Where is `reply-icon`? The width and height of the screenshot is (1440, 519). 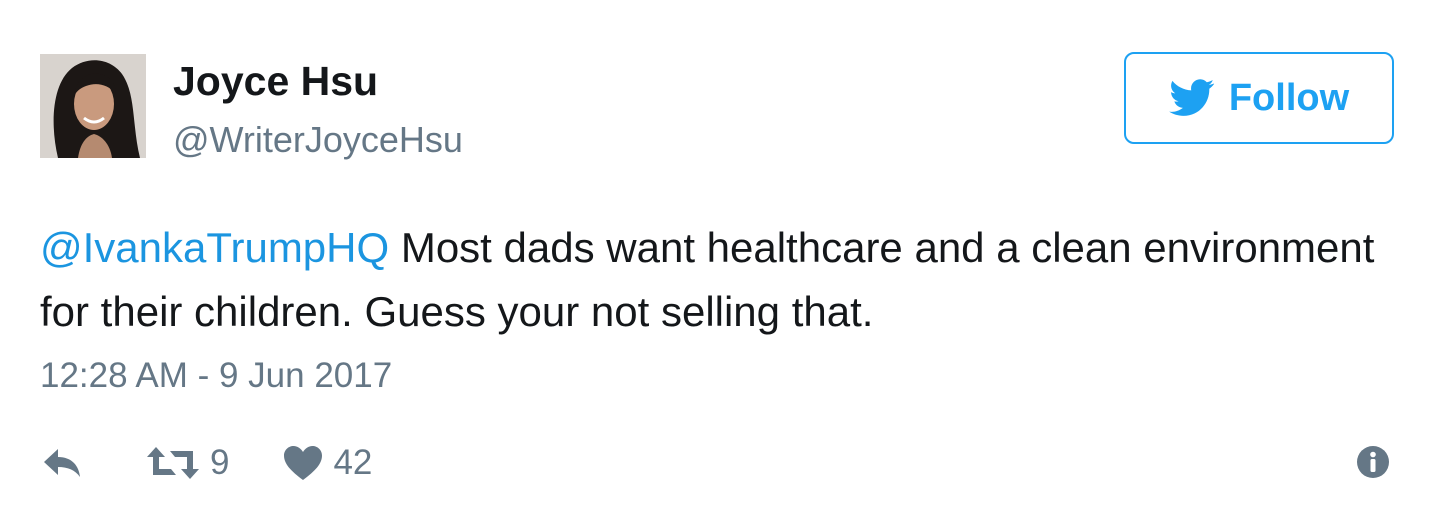
reply-icon is located at coordinates (62, 463).